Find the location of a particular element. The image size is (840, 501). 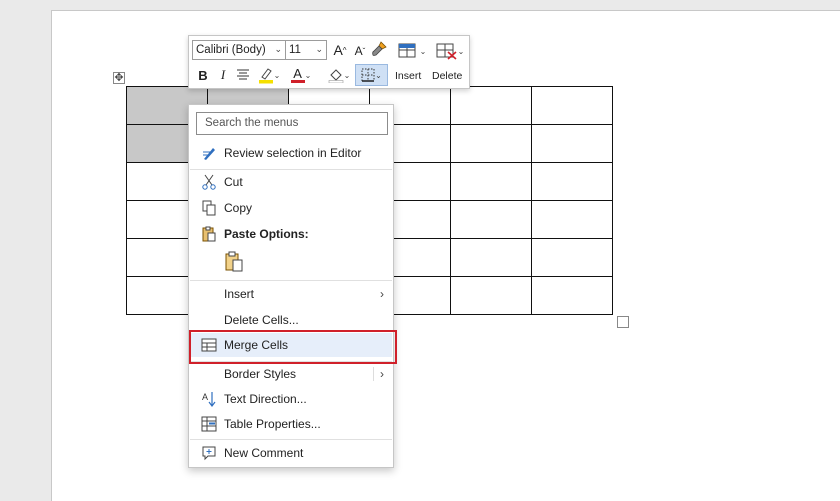

delete-table-icon is located at coordinates (446, 51).